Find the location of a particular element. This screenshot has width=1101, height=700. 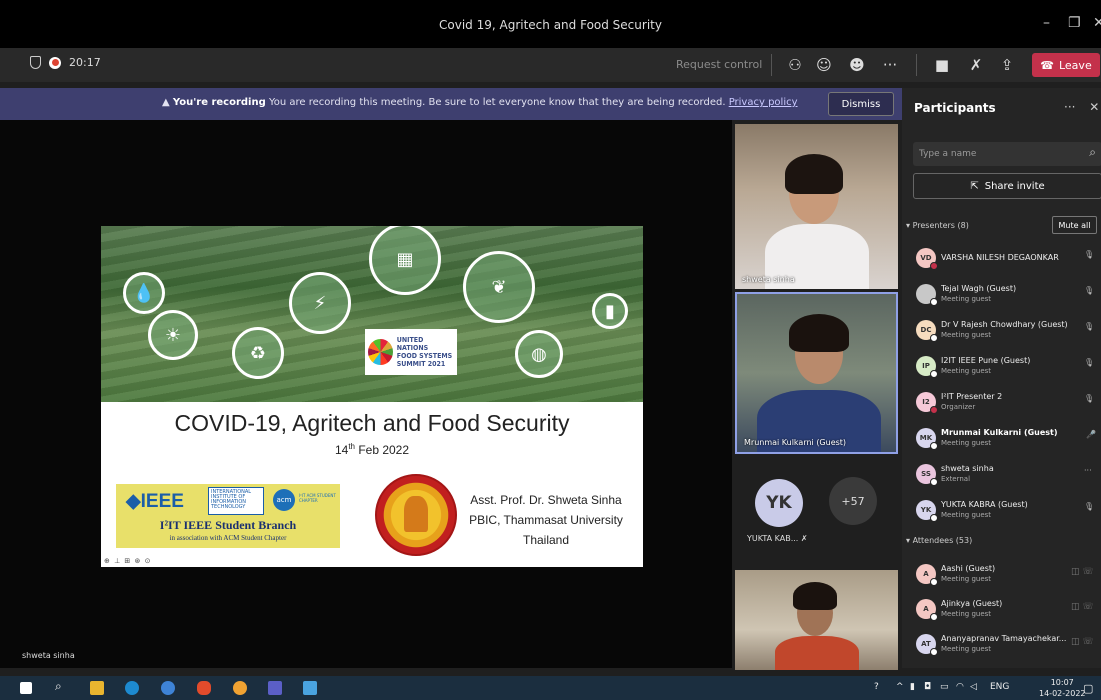

avatar: MK is located at coordinates (927, 439).